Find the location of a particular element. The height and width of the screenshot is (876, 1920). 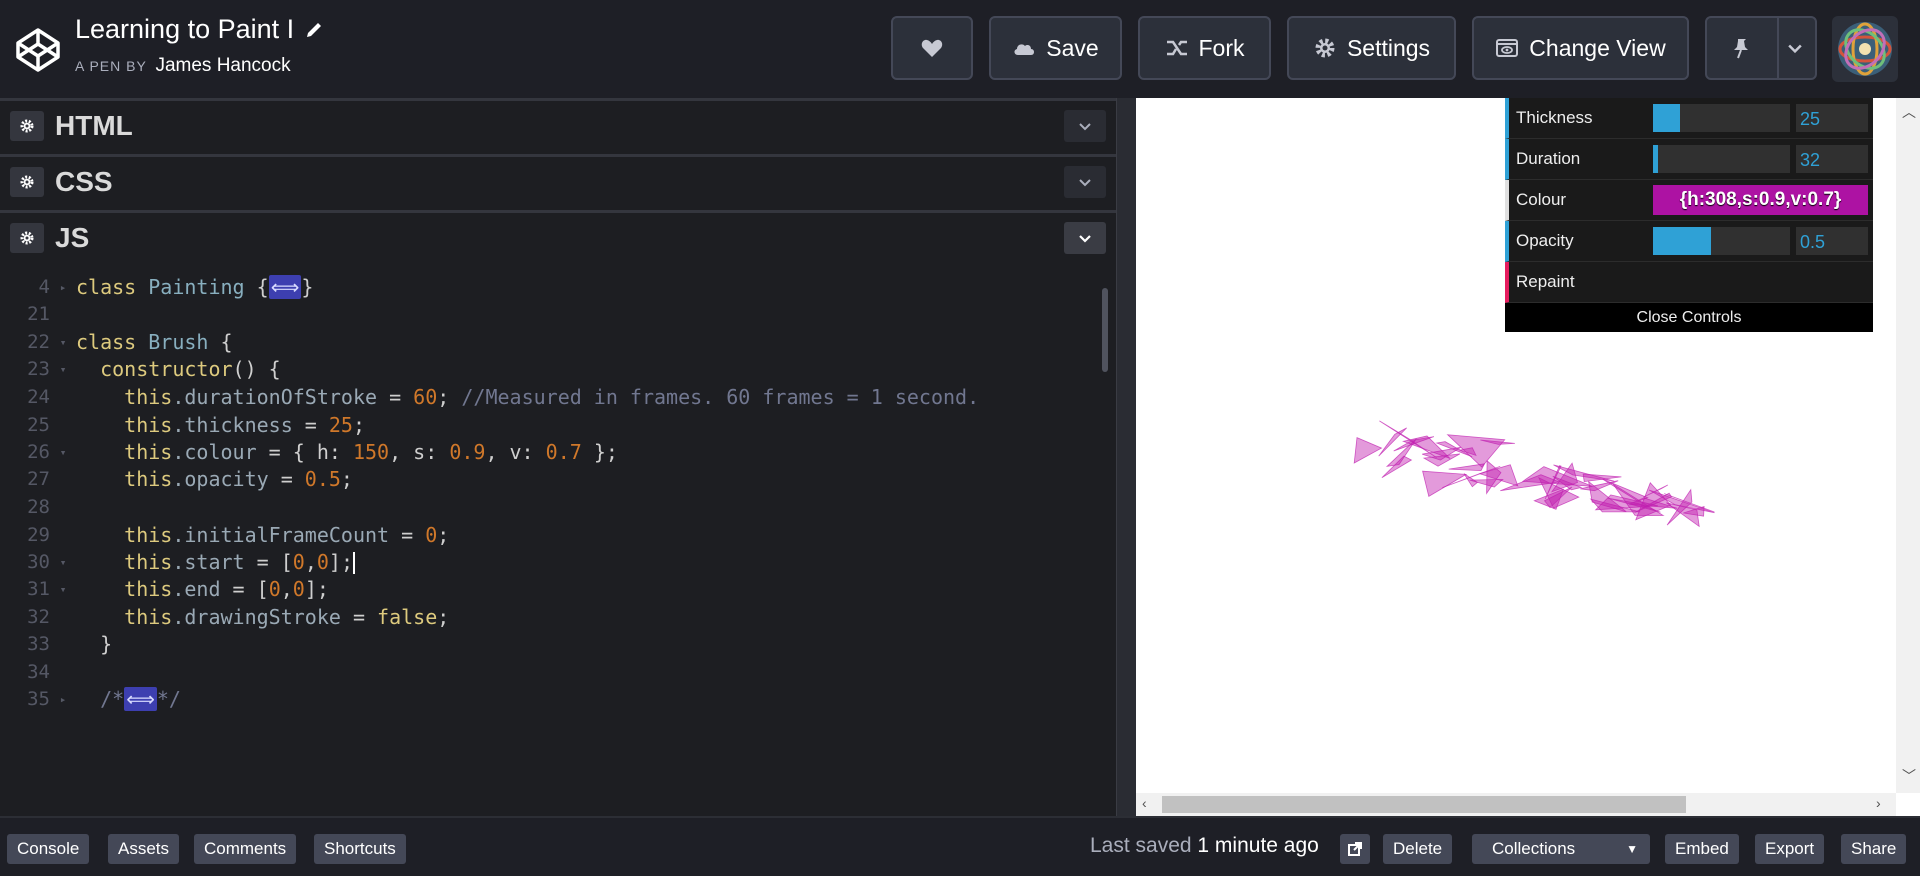

heart-button is located at coordinates (932, 48).